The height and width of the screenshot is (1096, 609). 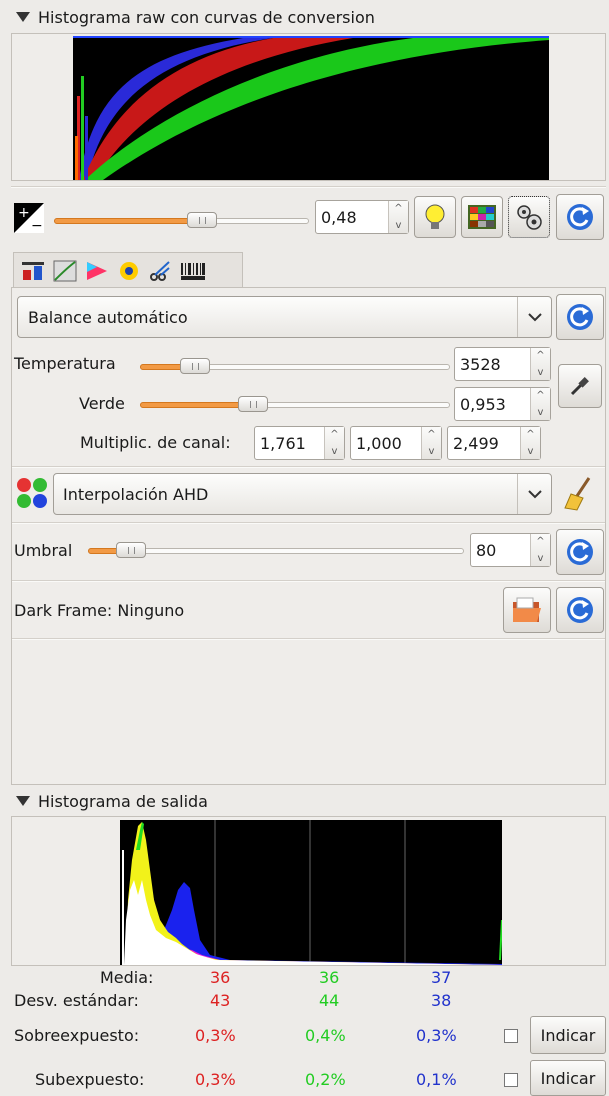 What do you see at coordinates (220, 977) in the screenshot?
I see `mean-red: 36` at bounding box center [220, 977].